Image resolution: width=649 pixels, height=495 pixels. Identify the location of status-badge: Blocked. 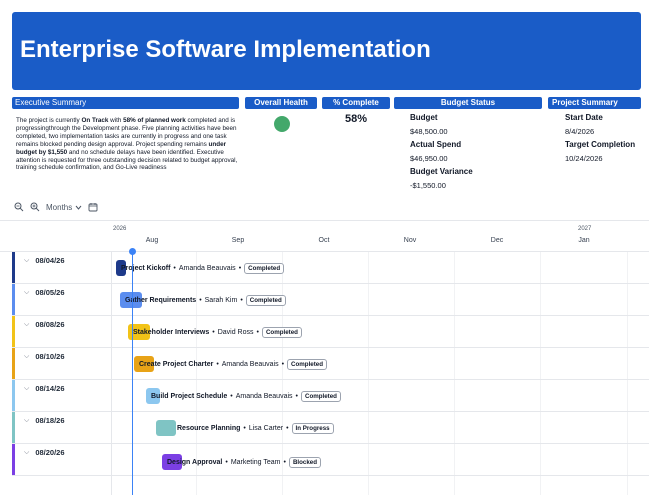
(305, 462).